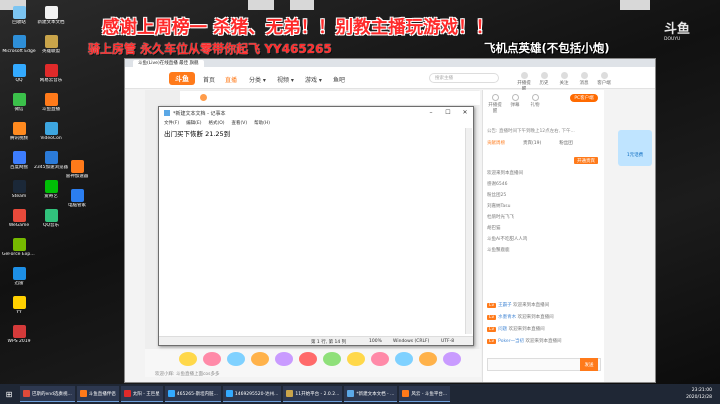 This screenshot has width=720, height=404. What do you see at coordinates (604, 79) in the screenshot?
I see `client-icon: 客户端` at bounding box center [604, 79].